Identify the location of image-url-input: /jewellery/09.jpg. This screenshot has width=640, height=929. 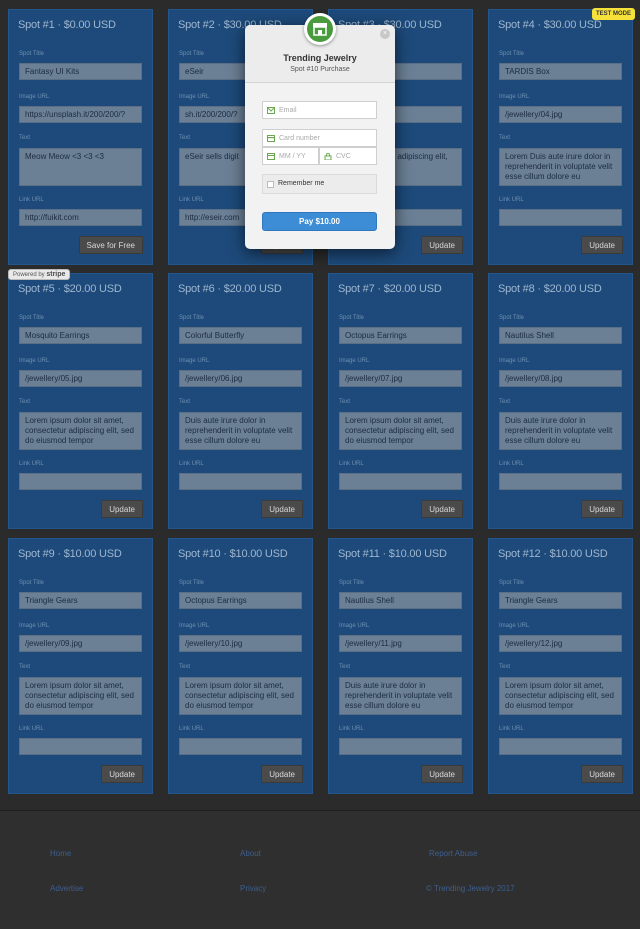
(80, 643).